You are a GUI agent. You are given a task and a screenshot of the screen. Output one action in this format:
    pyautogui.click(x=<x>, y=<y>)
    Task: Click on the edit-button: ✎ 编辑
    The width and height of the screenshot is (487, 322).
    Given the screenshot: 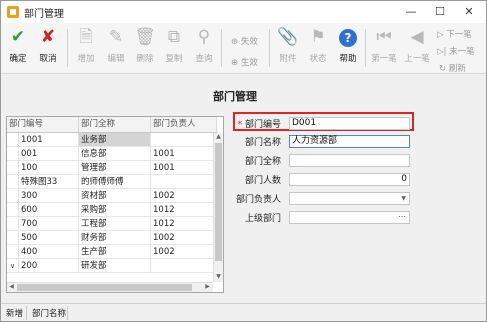 What is the action you would take?
    pyautogui.click(x=116, y=44)
    